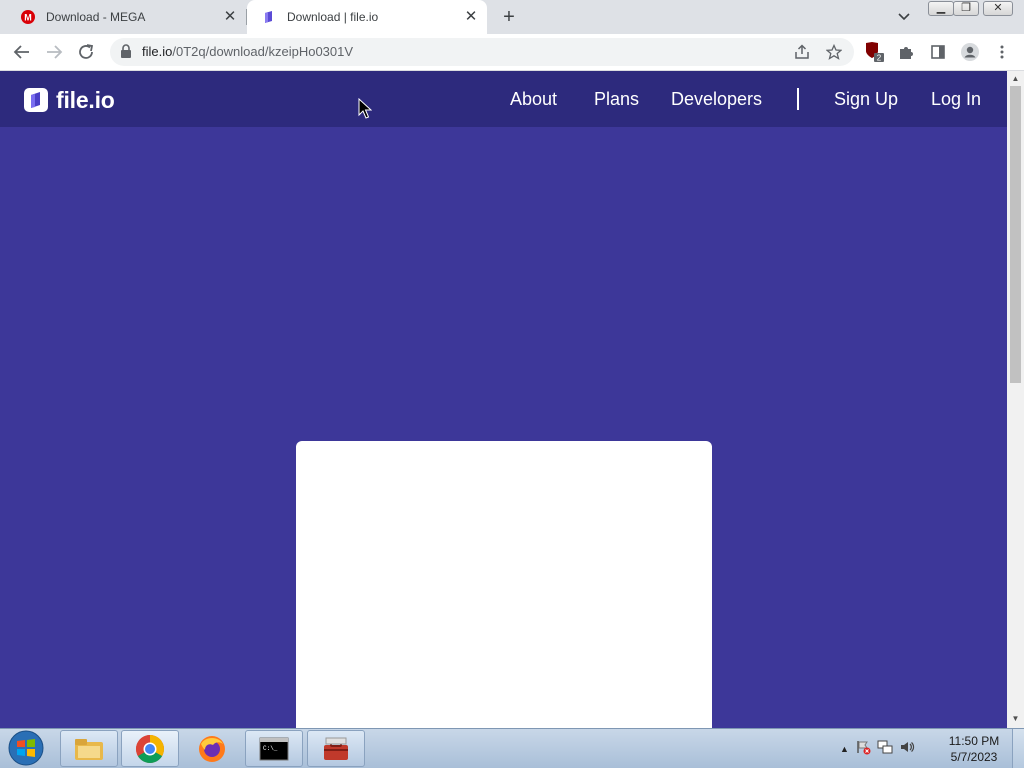 The width and height of the screenshot is (1024, 768). Describe the element at coordinates (798, 99) in the screenshot. I see `nav-divider` at that location.